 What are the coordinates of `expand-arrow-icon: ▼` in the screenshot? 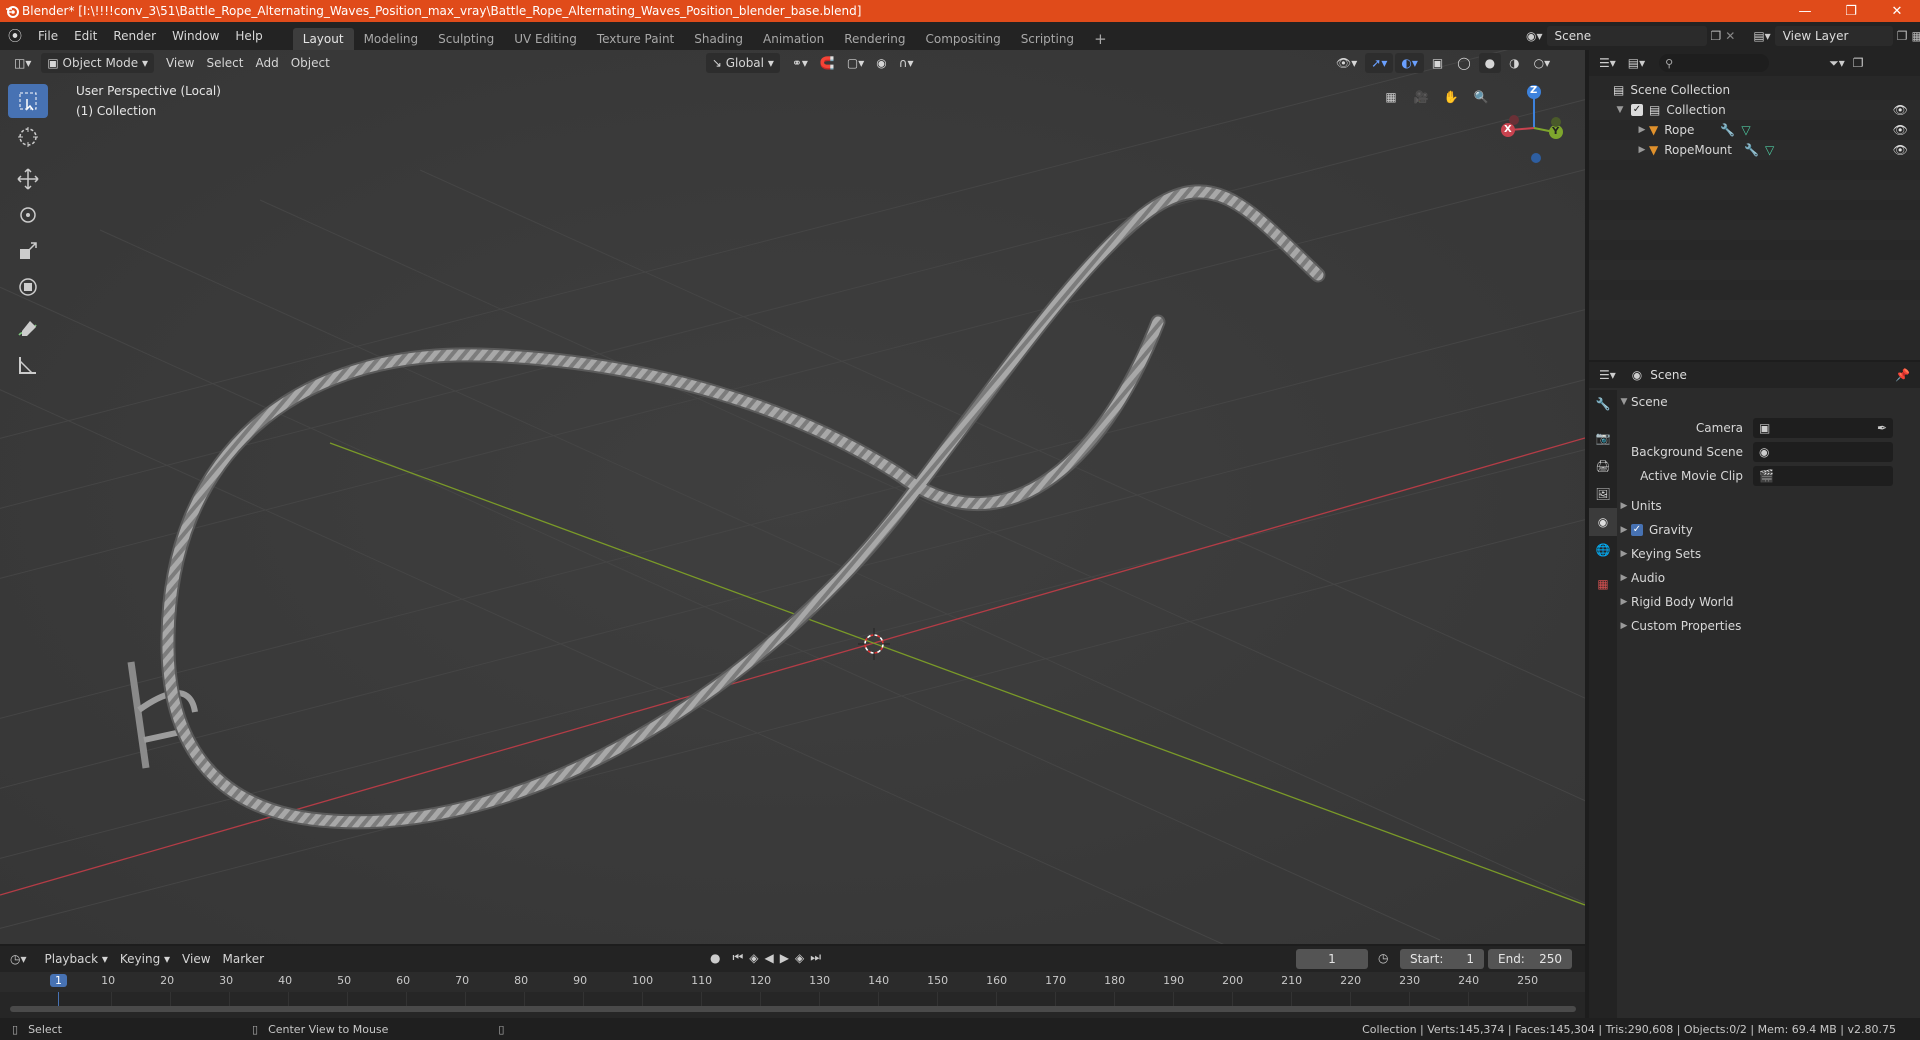 It's located at (1620, 110).